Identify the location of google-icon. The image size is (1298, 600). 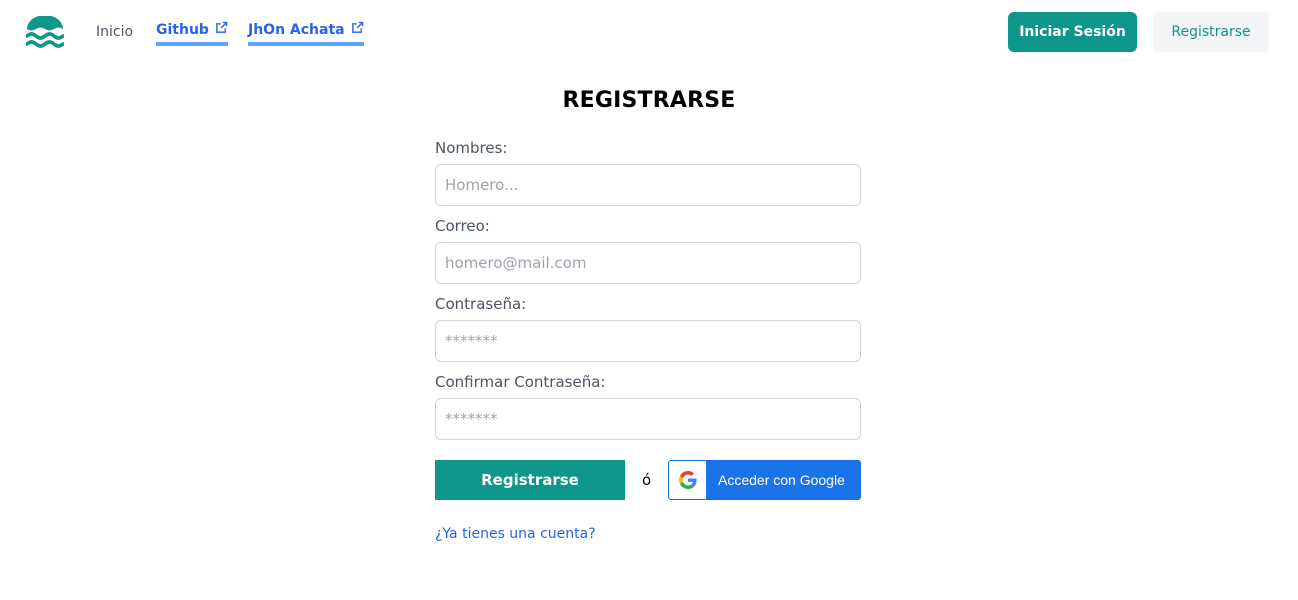
(687, 480).